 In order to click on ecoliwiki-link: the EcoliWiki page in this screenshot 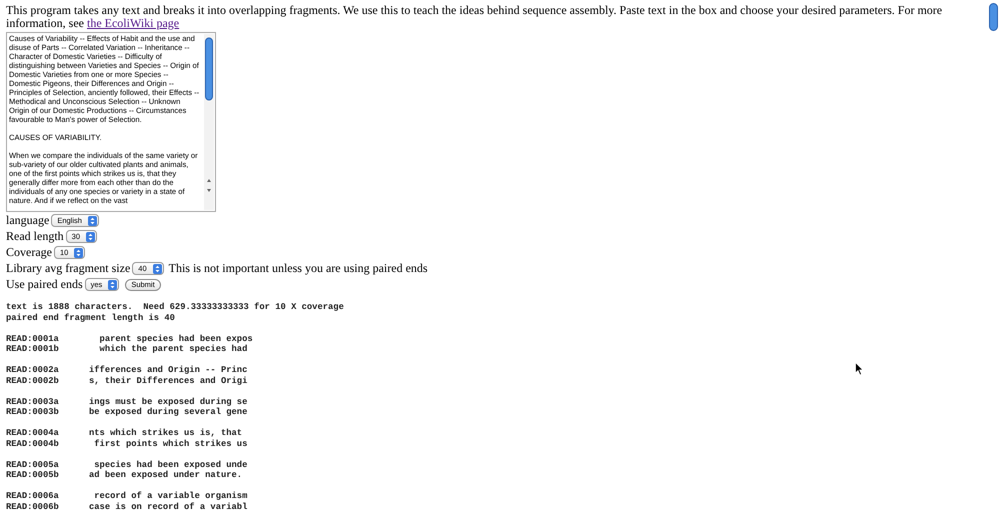, I will do `click(133, 23)`.